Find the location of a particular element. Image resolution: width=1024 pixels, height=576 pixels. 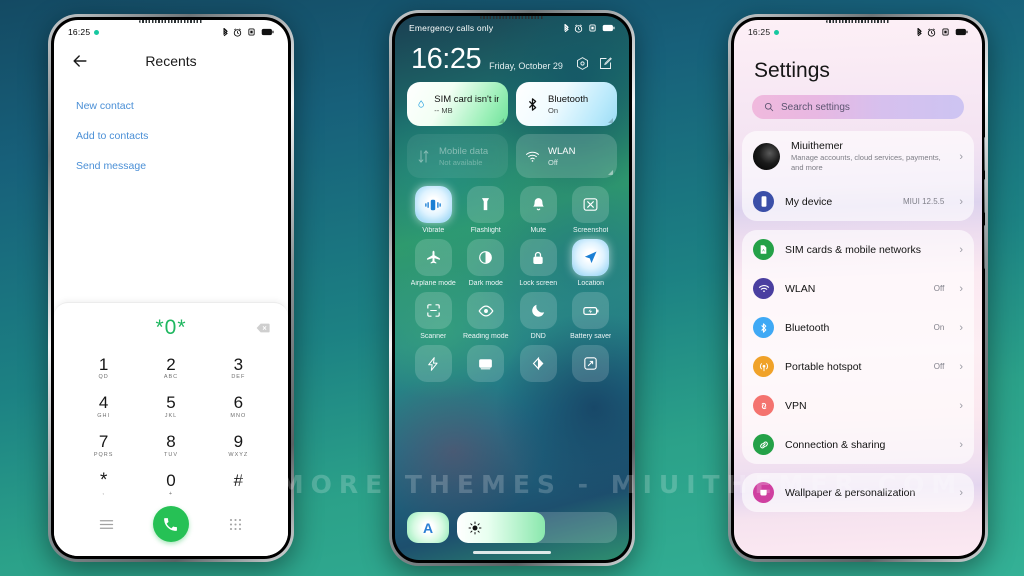

search-settings-input: Search settings is located at coordinates (858, 107).